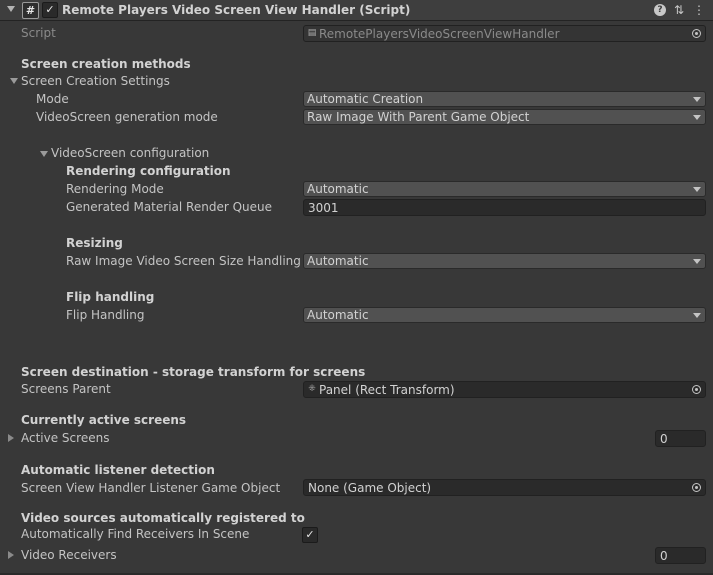  I want to click on rendering-mode-value: Automatic, so click(338, 189).